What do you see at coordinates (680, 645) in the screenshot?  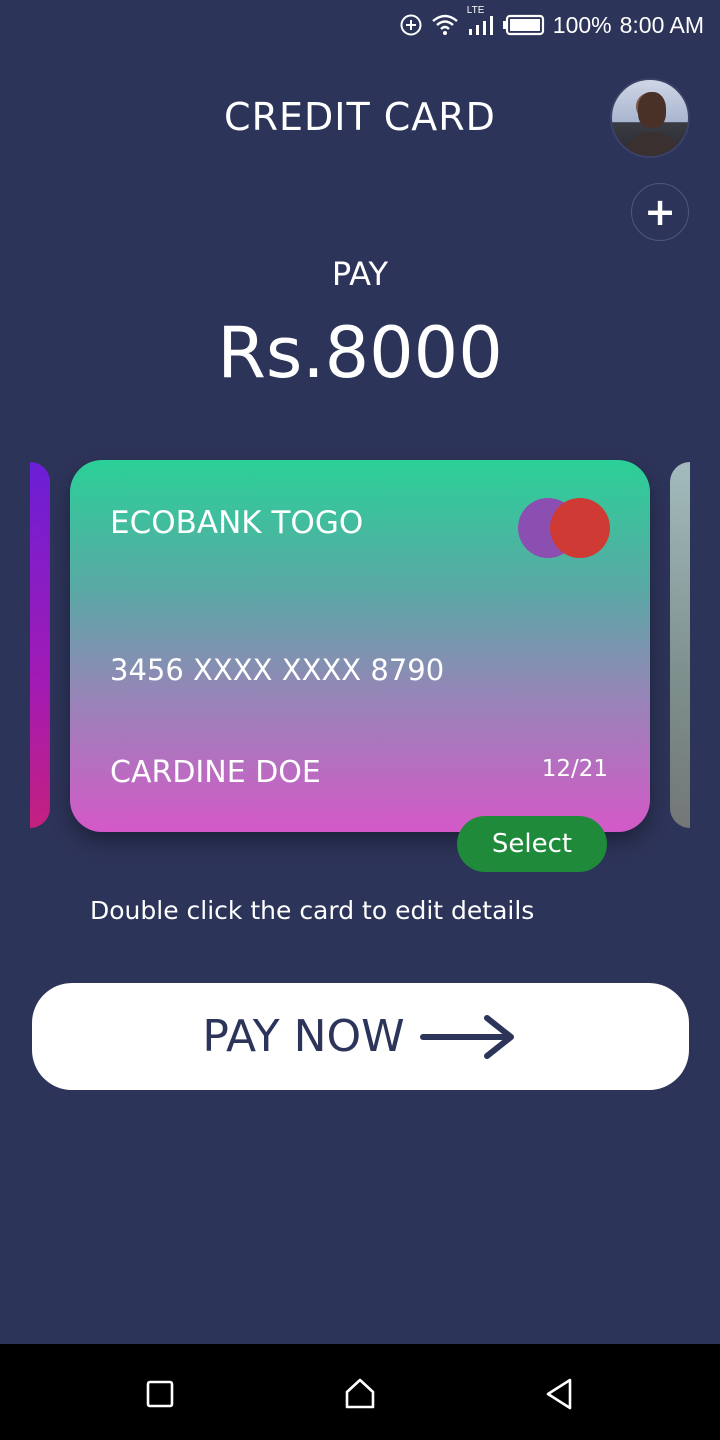 I see `next-card` at bounding box center [680, 645].